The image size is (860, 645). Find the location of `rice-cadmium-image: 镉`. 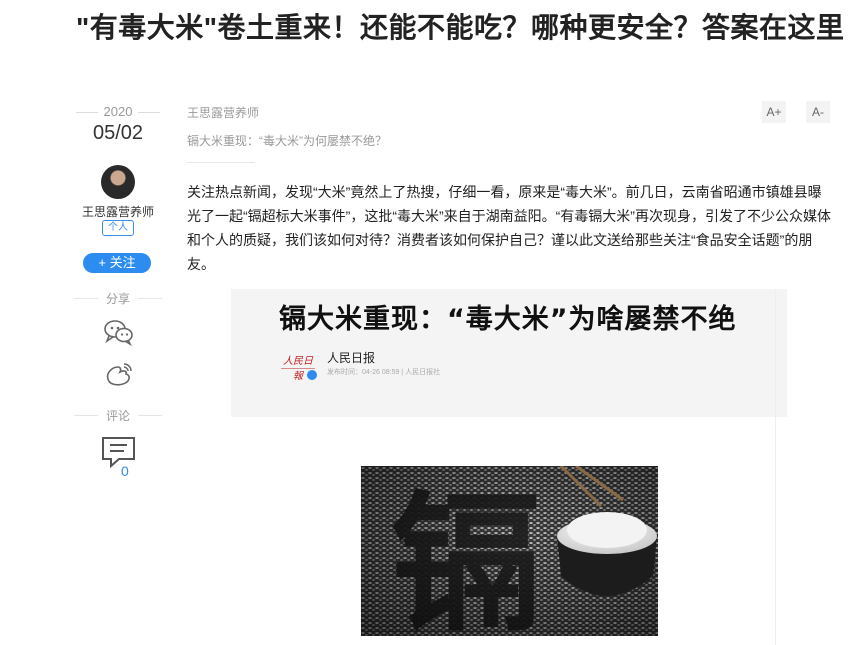

rice-cadmium-image: 镉 is located at coordinates (509, 551).